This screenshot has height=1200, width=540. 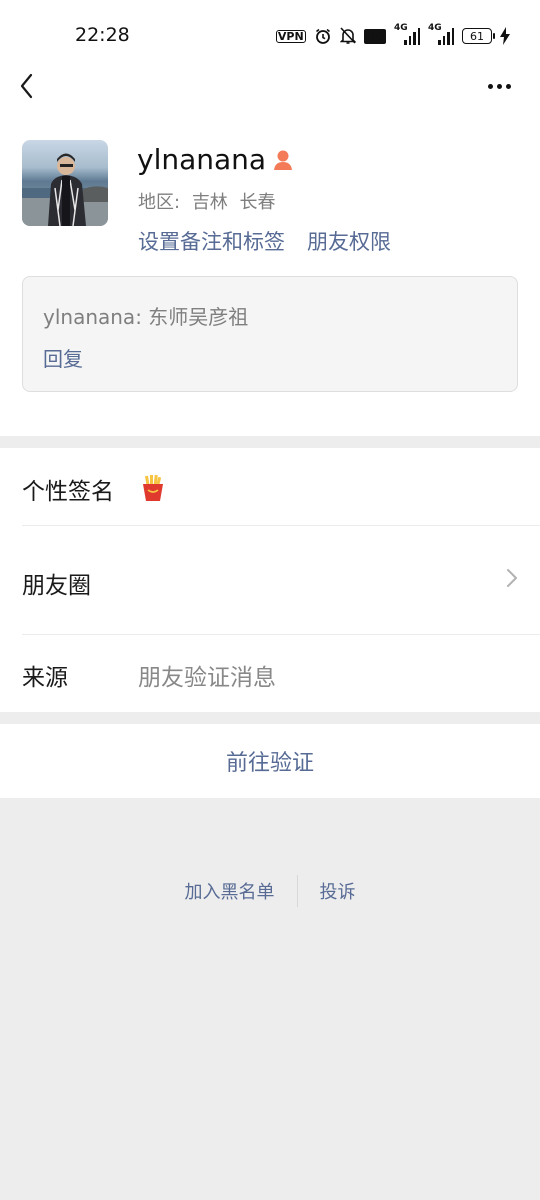 I want to click on avatar, so click(x=65, y=183).